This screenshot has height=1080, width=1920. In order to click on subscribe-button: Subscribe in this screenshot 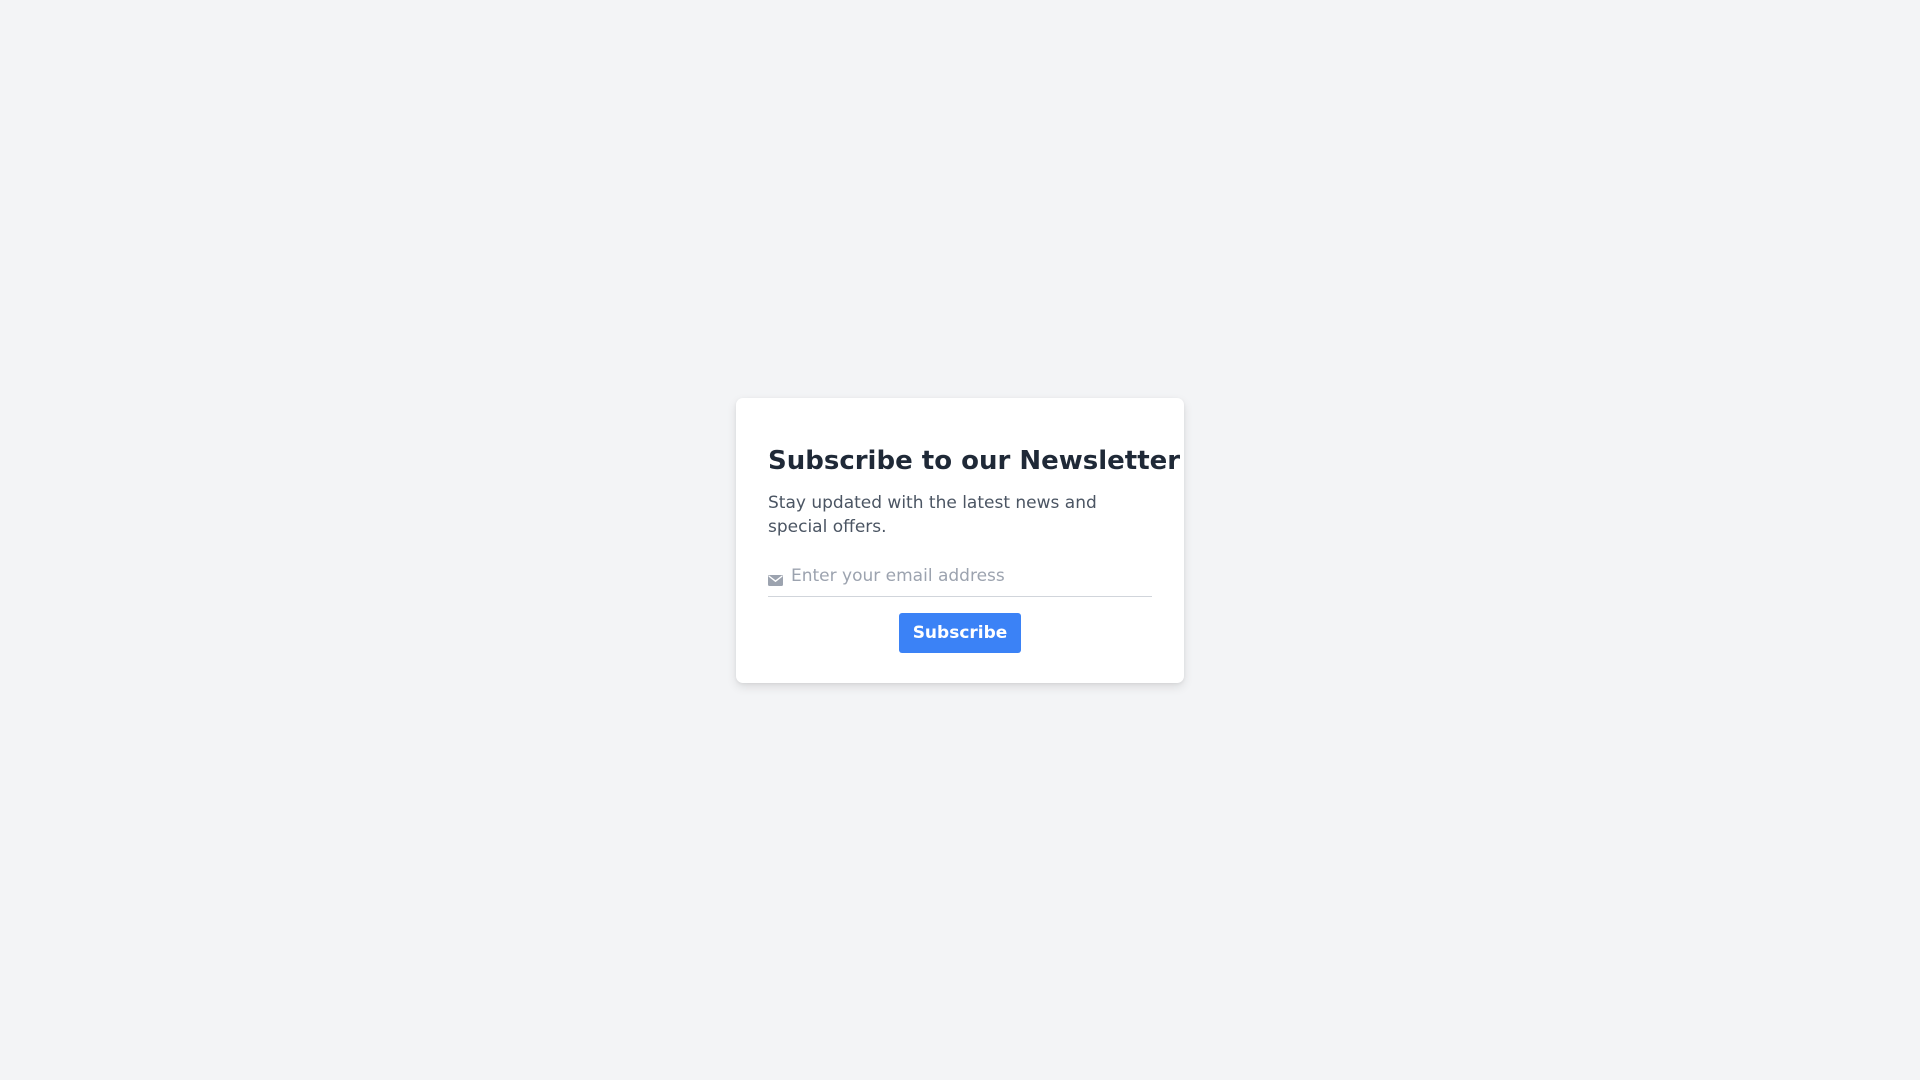, I will do `click(960, 633)`.